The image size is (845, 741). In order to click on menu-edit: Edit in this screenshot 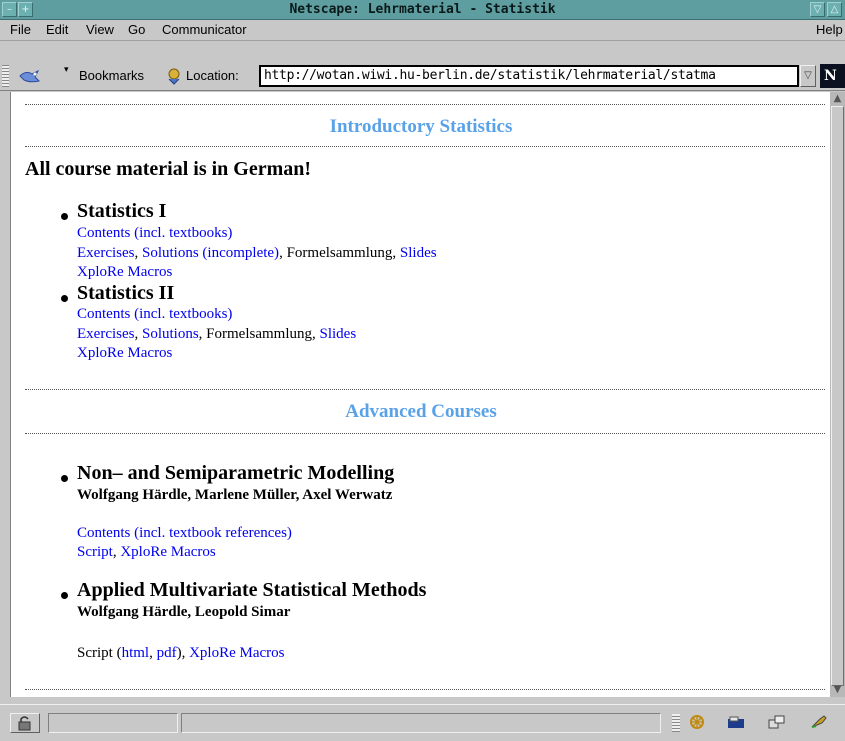, I will do `click(57, 30)`.